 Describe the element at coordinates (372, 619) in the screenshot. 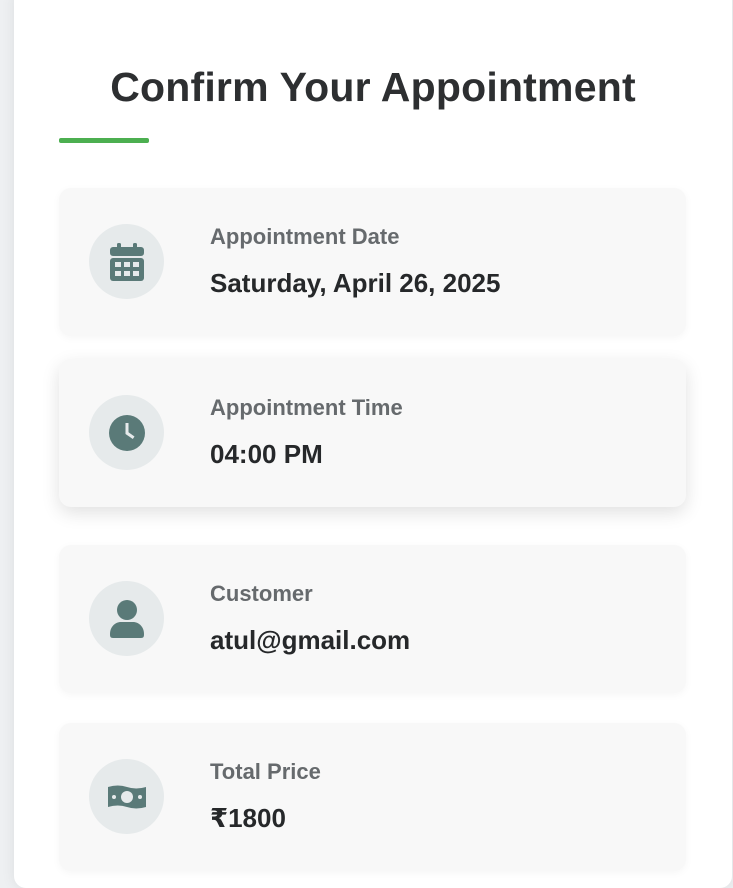

I see `detail-row-customer: Customer atul@gmail.com` at that location.